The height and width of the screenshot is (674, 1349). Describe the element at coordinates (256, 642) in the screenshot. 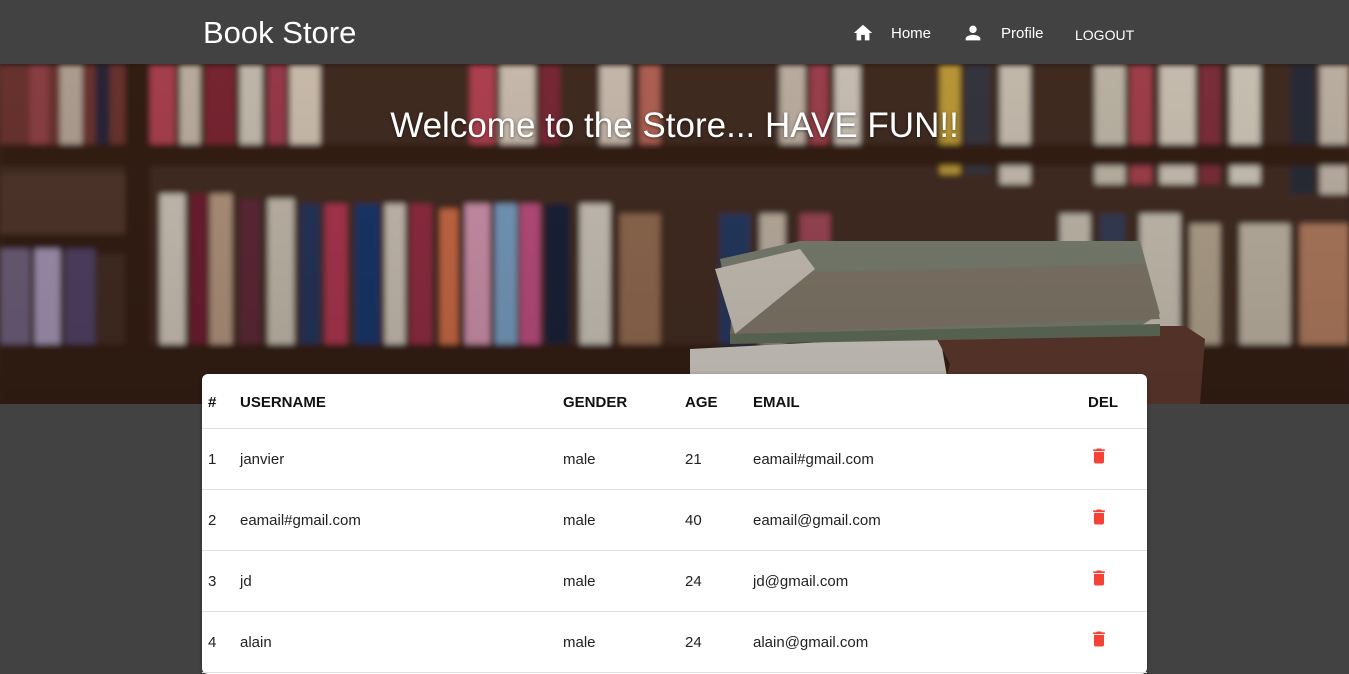

I see `row-username: alain` at that location.